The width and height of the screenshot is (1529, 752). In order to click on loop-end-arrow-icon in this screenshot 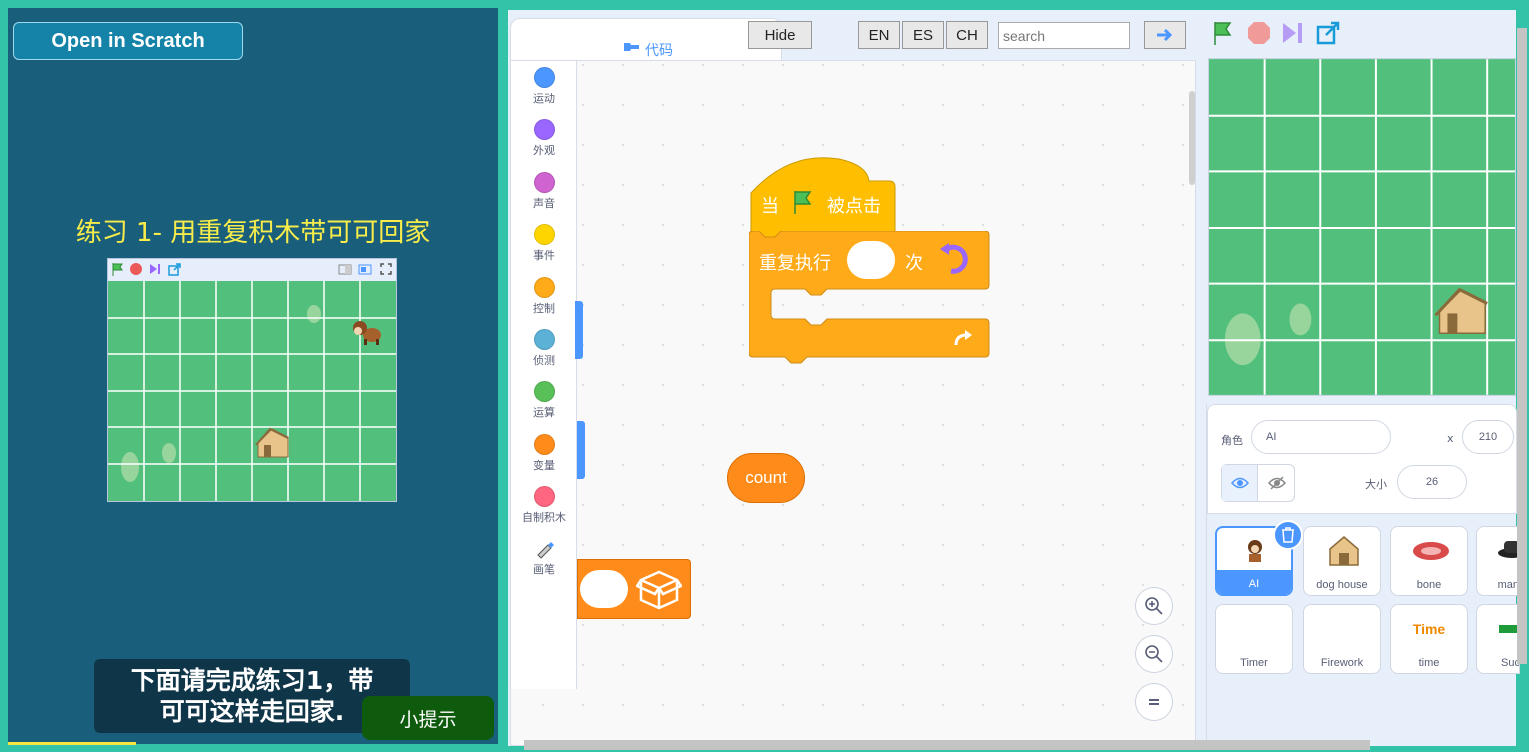, I will do `click(963, 338)`.